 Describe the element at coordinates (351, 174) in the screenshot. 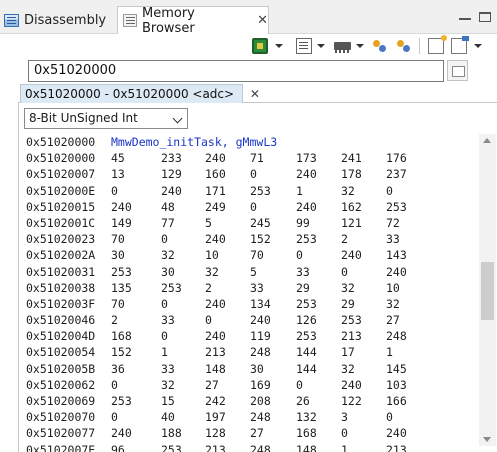

I see `memory-value: 178` at that location.